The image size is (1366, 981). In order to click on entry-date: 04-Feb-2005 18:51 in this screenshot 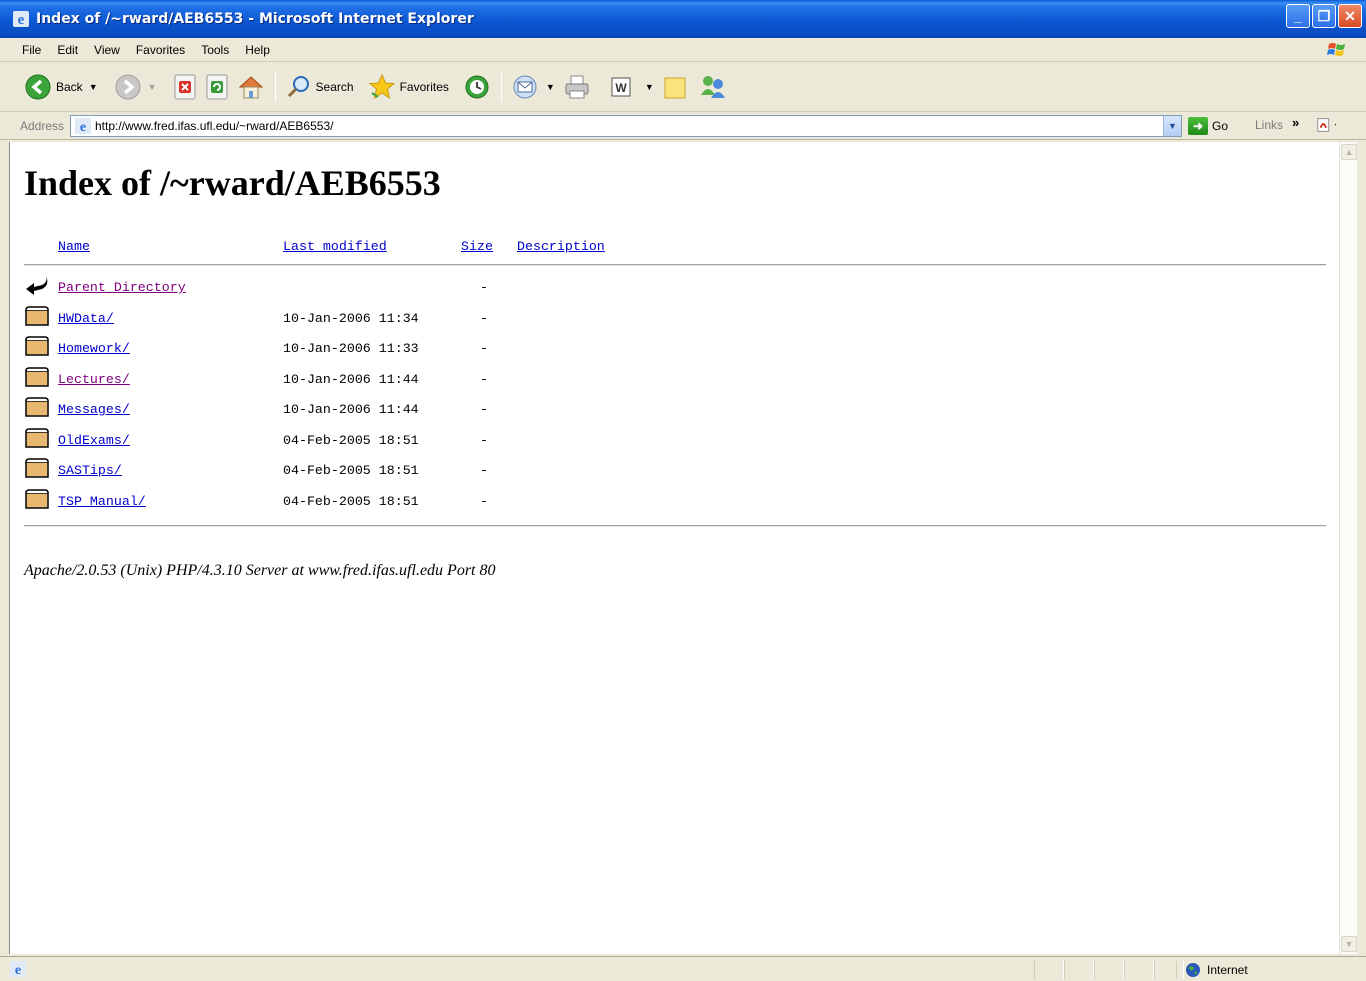, I will do `click(351, 470)`.